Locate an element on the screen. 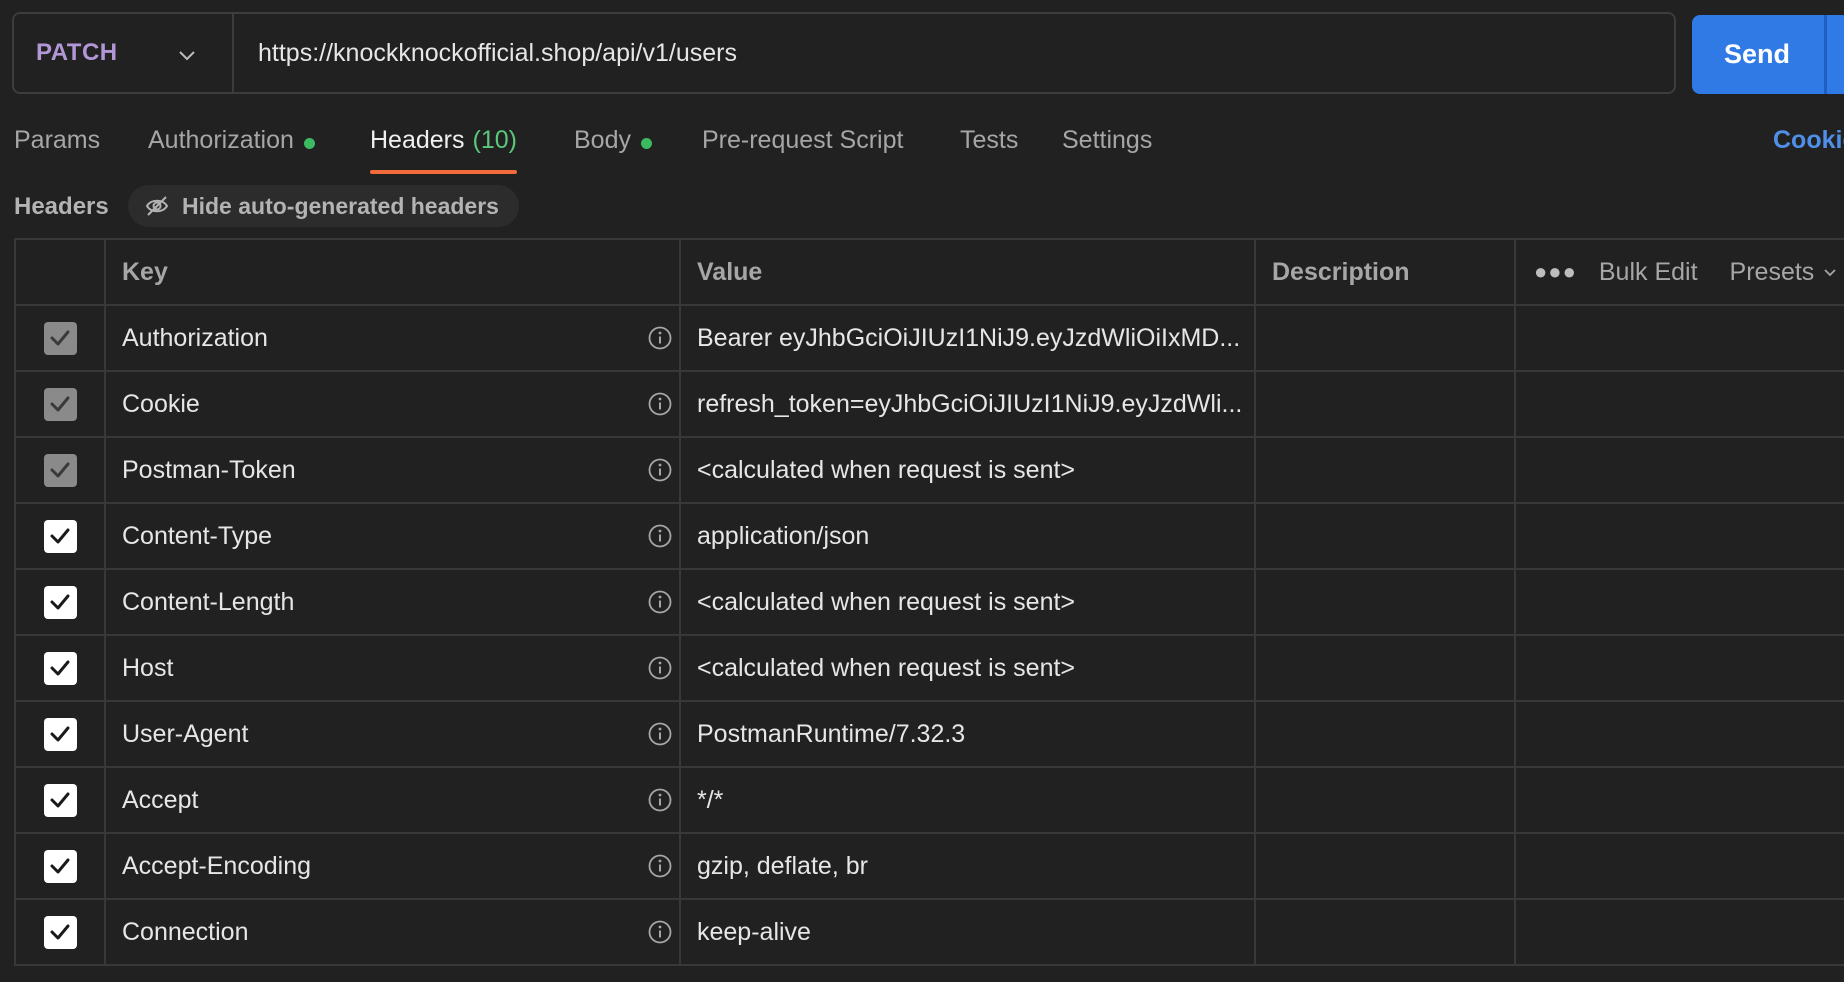 The width and height of the screenshot is (1844, 982). tab-headers: Headers (10) is located at coordinates (443, 146).